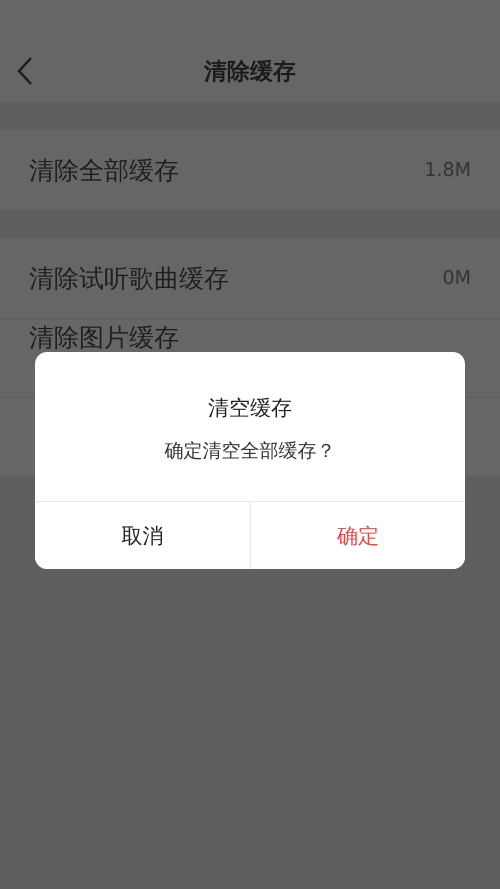 The width and height of the screenshot is (500, 889). What do you see at coordinates (250, 408) in the screenshot?
I see `dialog-title: 清空缓存` at bounding box center [250, 408].